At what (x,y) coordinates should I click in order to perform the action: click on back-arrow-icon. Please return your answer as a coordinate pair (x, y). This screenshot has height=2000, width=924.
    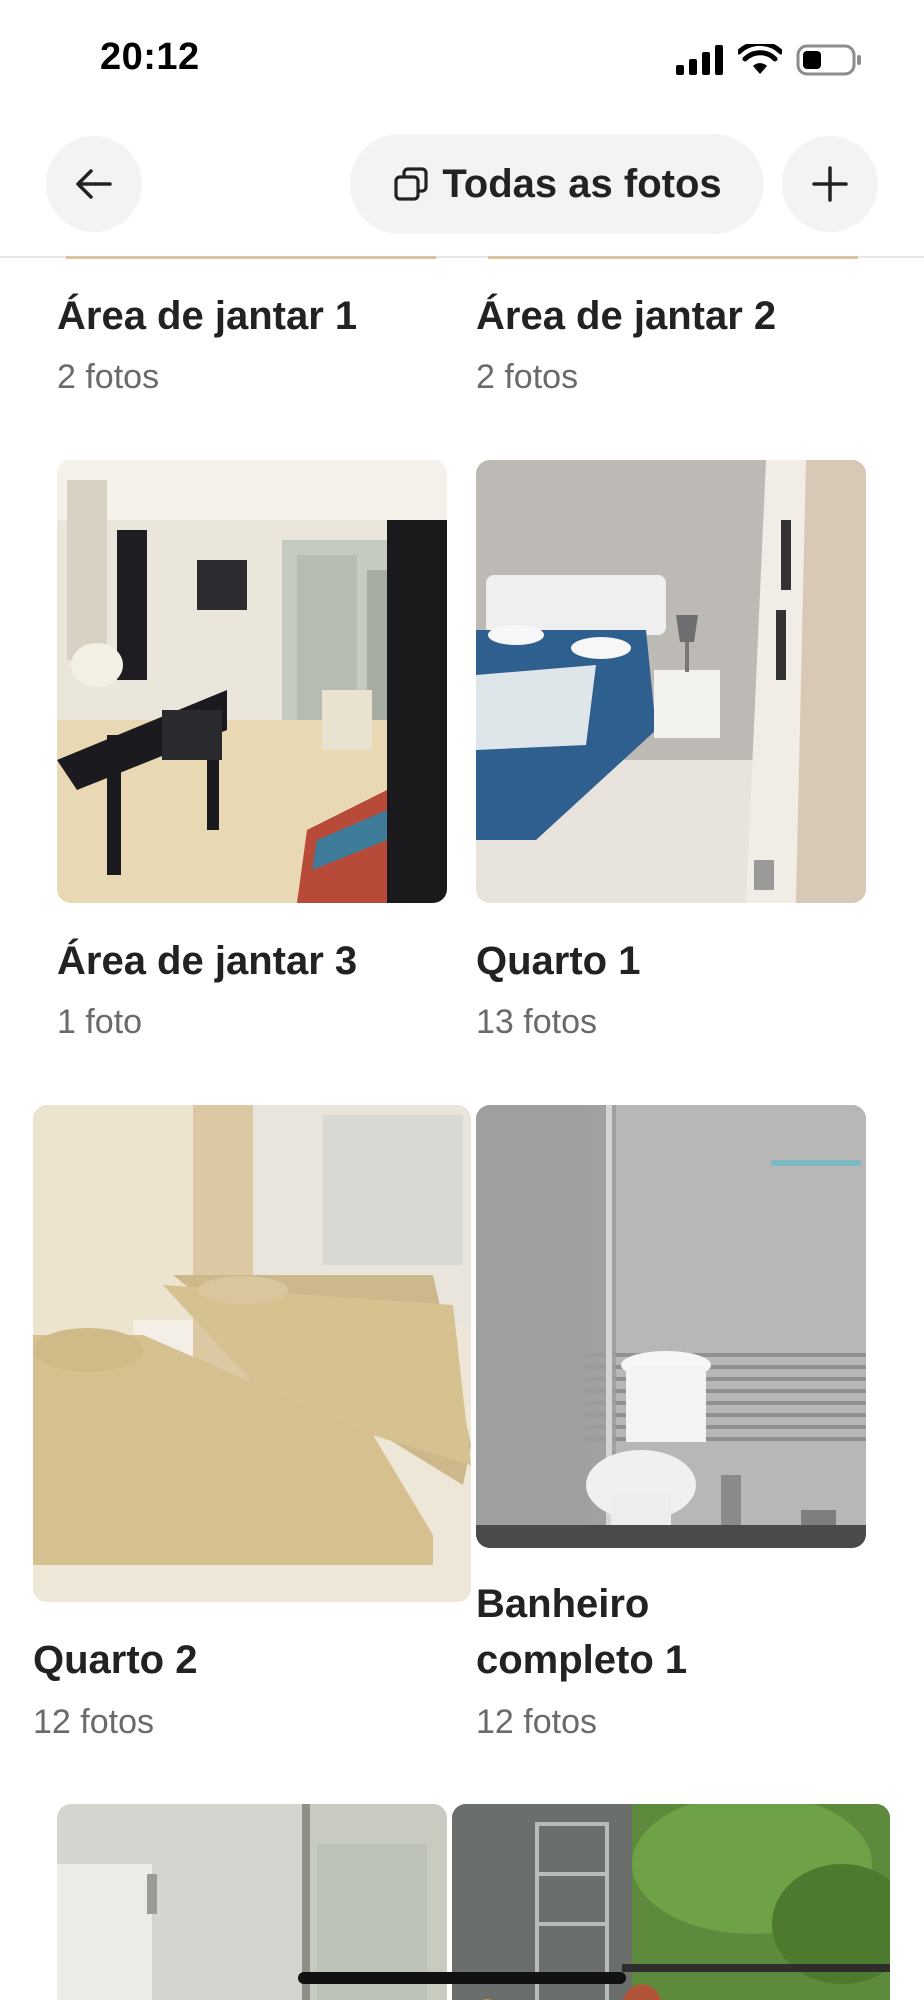
    Looking at the image, I should click on (94, 184).